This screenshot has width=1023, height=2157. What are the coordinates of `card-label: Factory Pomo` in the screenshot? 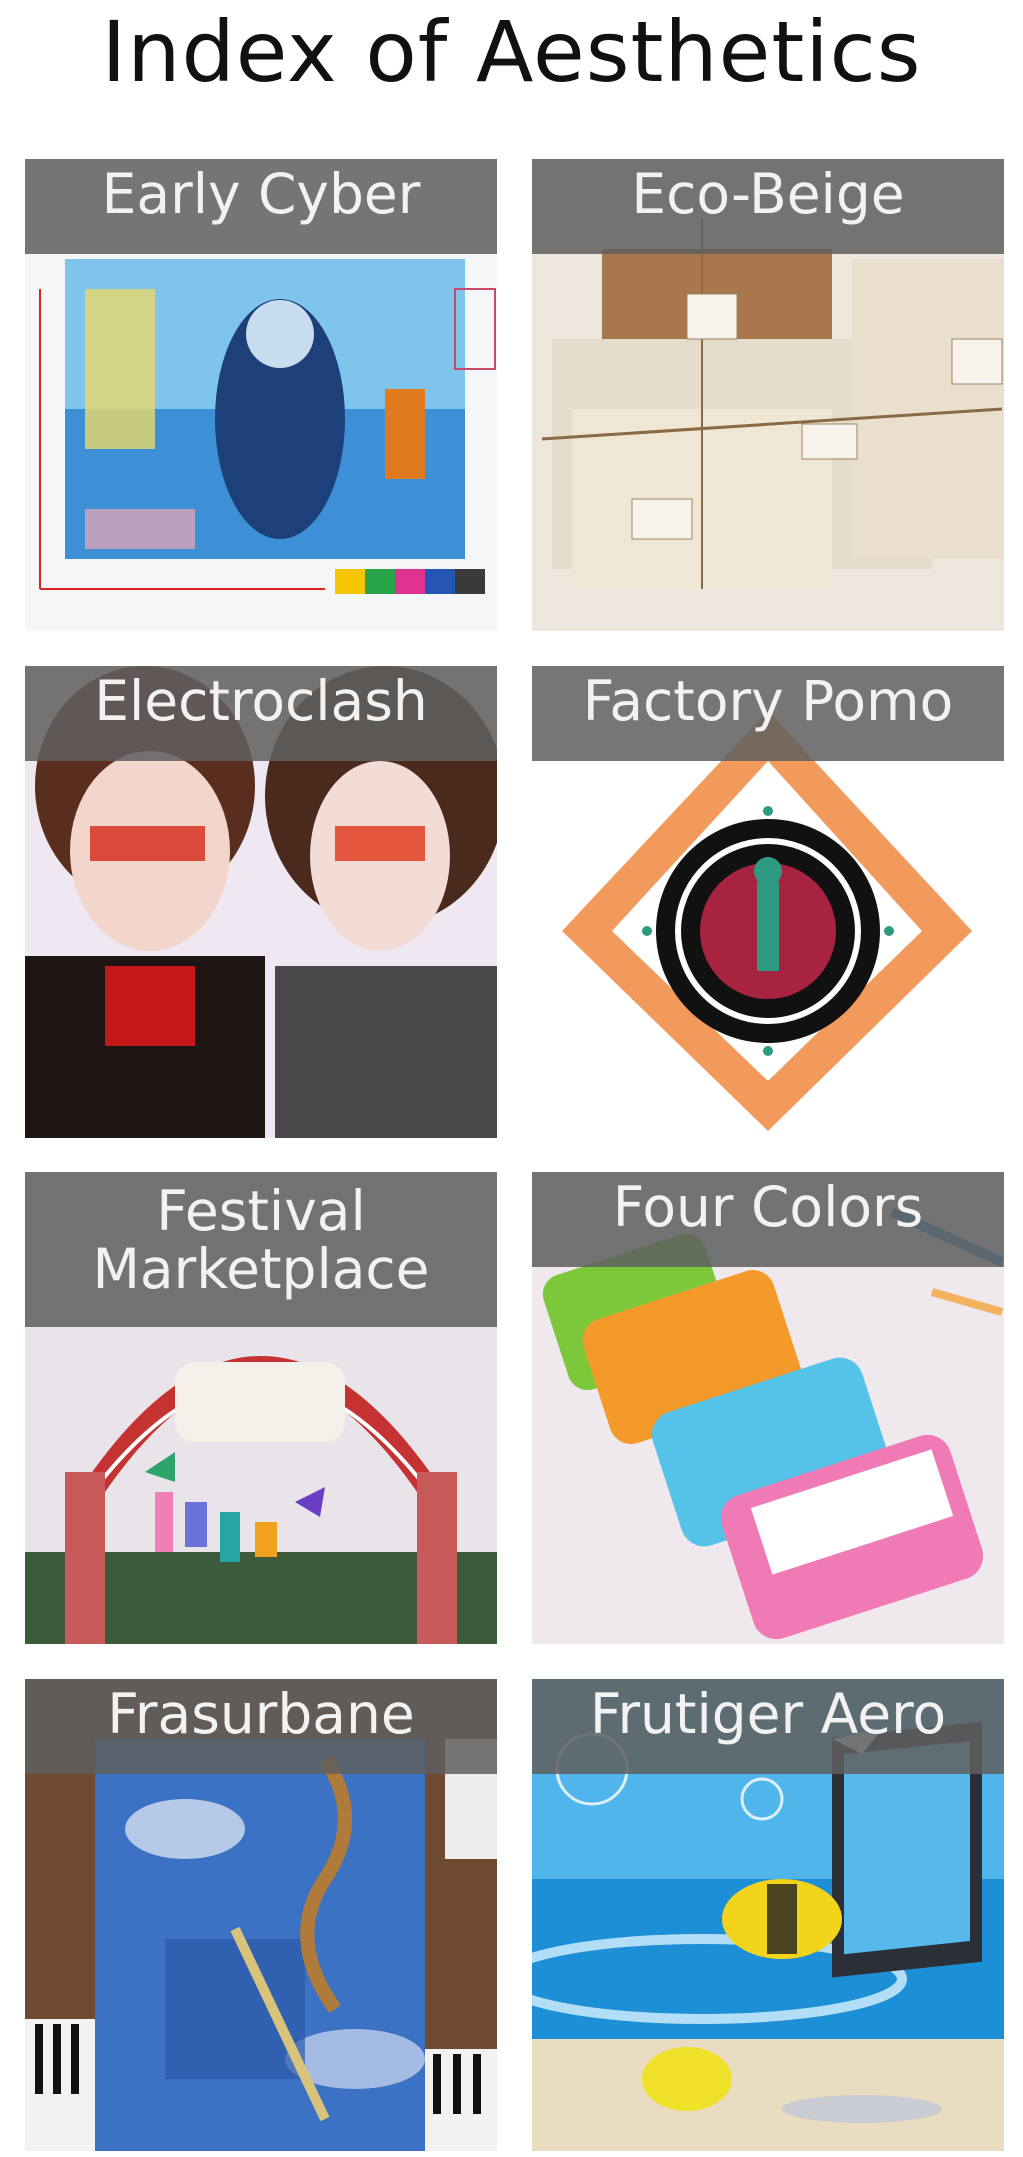 It's located at (768, 713).